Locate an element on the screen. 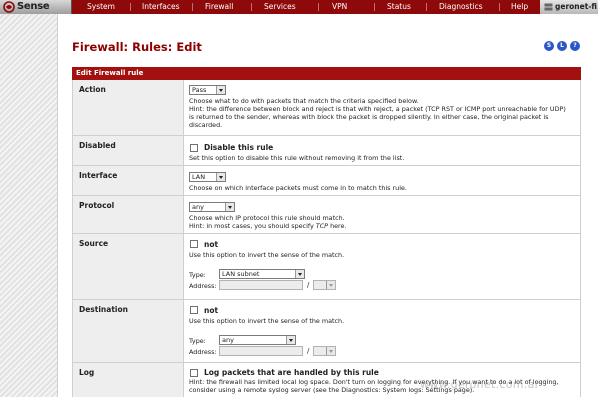  nav-services: Services is located at coordinates (280, 7).